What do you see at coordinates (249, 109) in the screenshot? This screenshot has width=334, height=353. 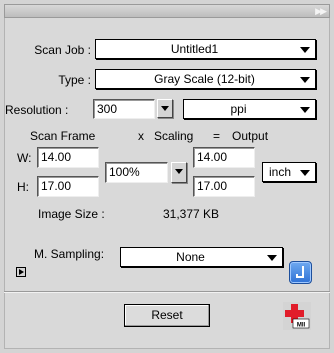 I see `resolution-unit-dropdown: ppi` at bounding box center [249, 109].